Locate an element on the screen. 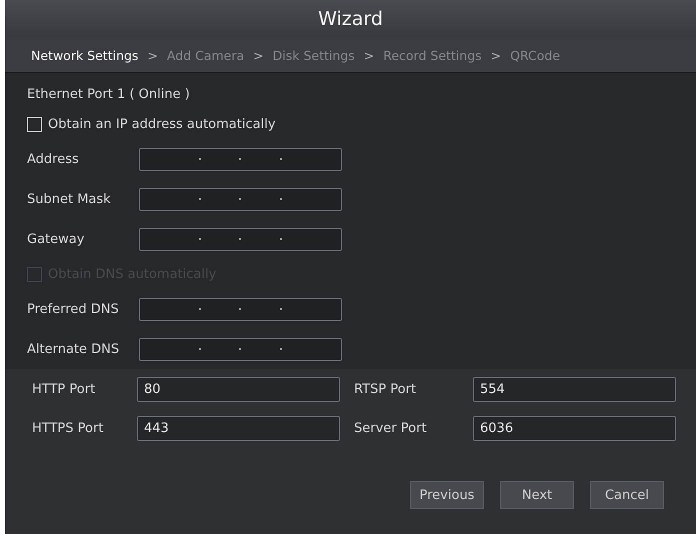 This screenshot has width=696, height=534. wizard-button: Next is located at coordinates (537, 495).